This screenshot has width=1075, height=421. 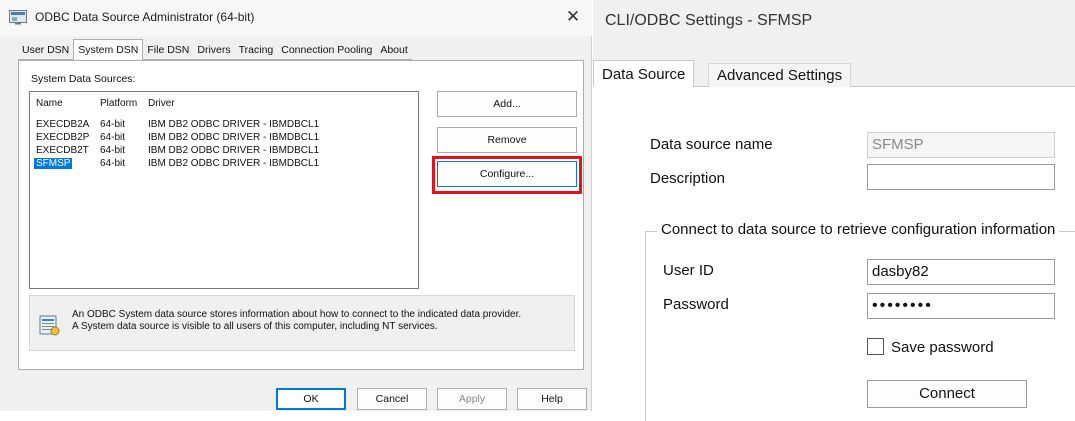 I want to click on user-id-label: User ID, so click(x=688, y=270).